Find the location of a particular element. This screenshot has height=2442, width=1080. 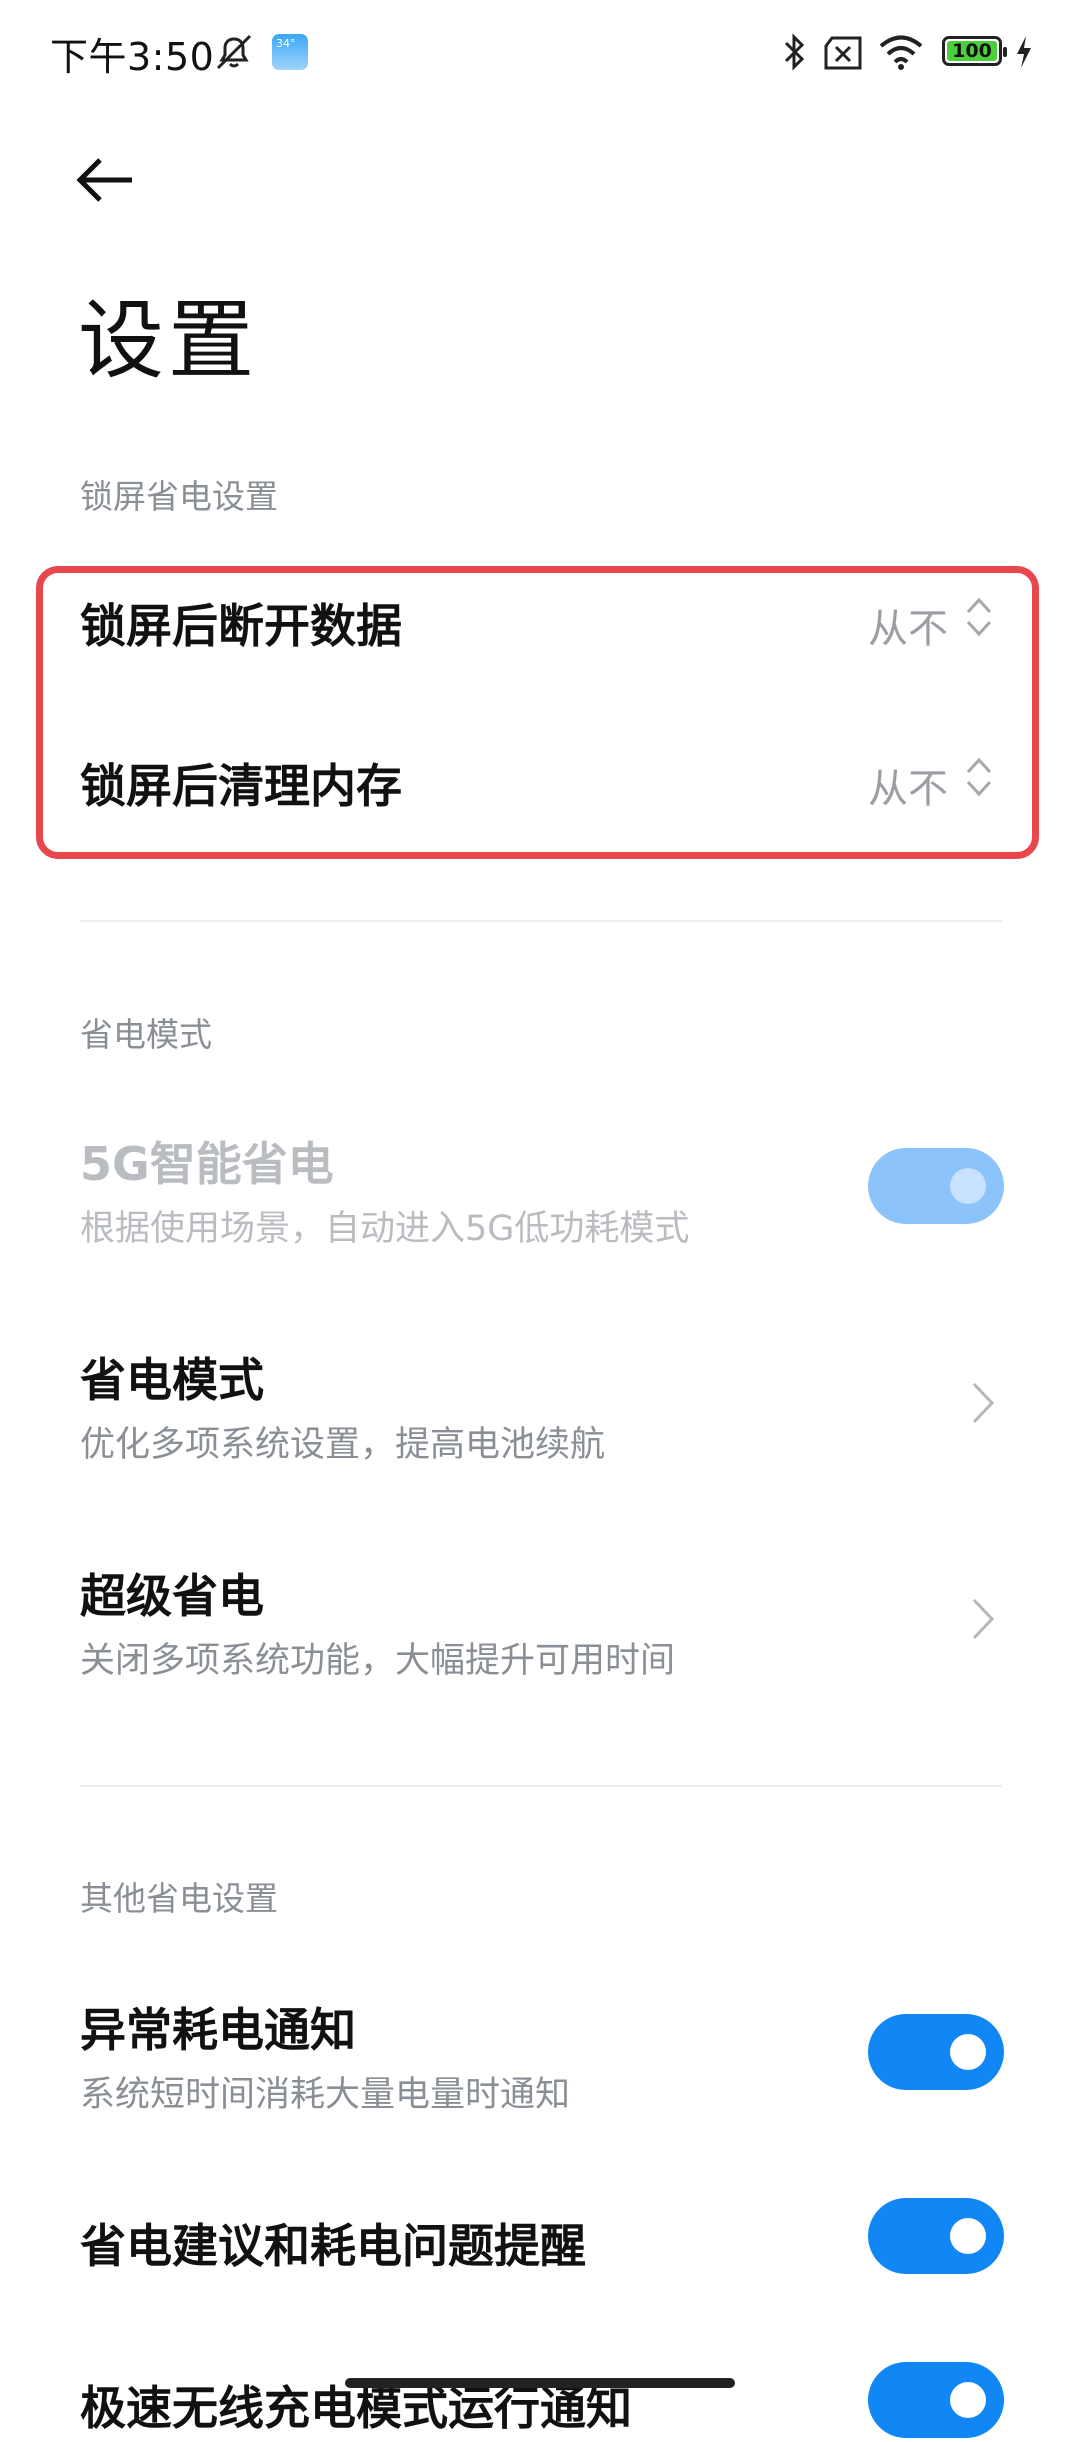

power-saving-row: 省电模式 优化多项系统设置，提高电池续航 is located at coordinates (540, 1406).